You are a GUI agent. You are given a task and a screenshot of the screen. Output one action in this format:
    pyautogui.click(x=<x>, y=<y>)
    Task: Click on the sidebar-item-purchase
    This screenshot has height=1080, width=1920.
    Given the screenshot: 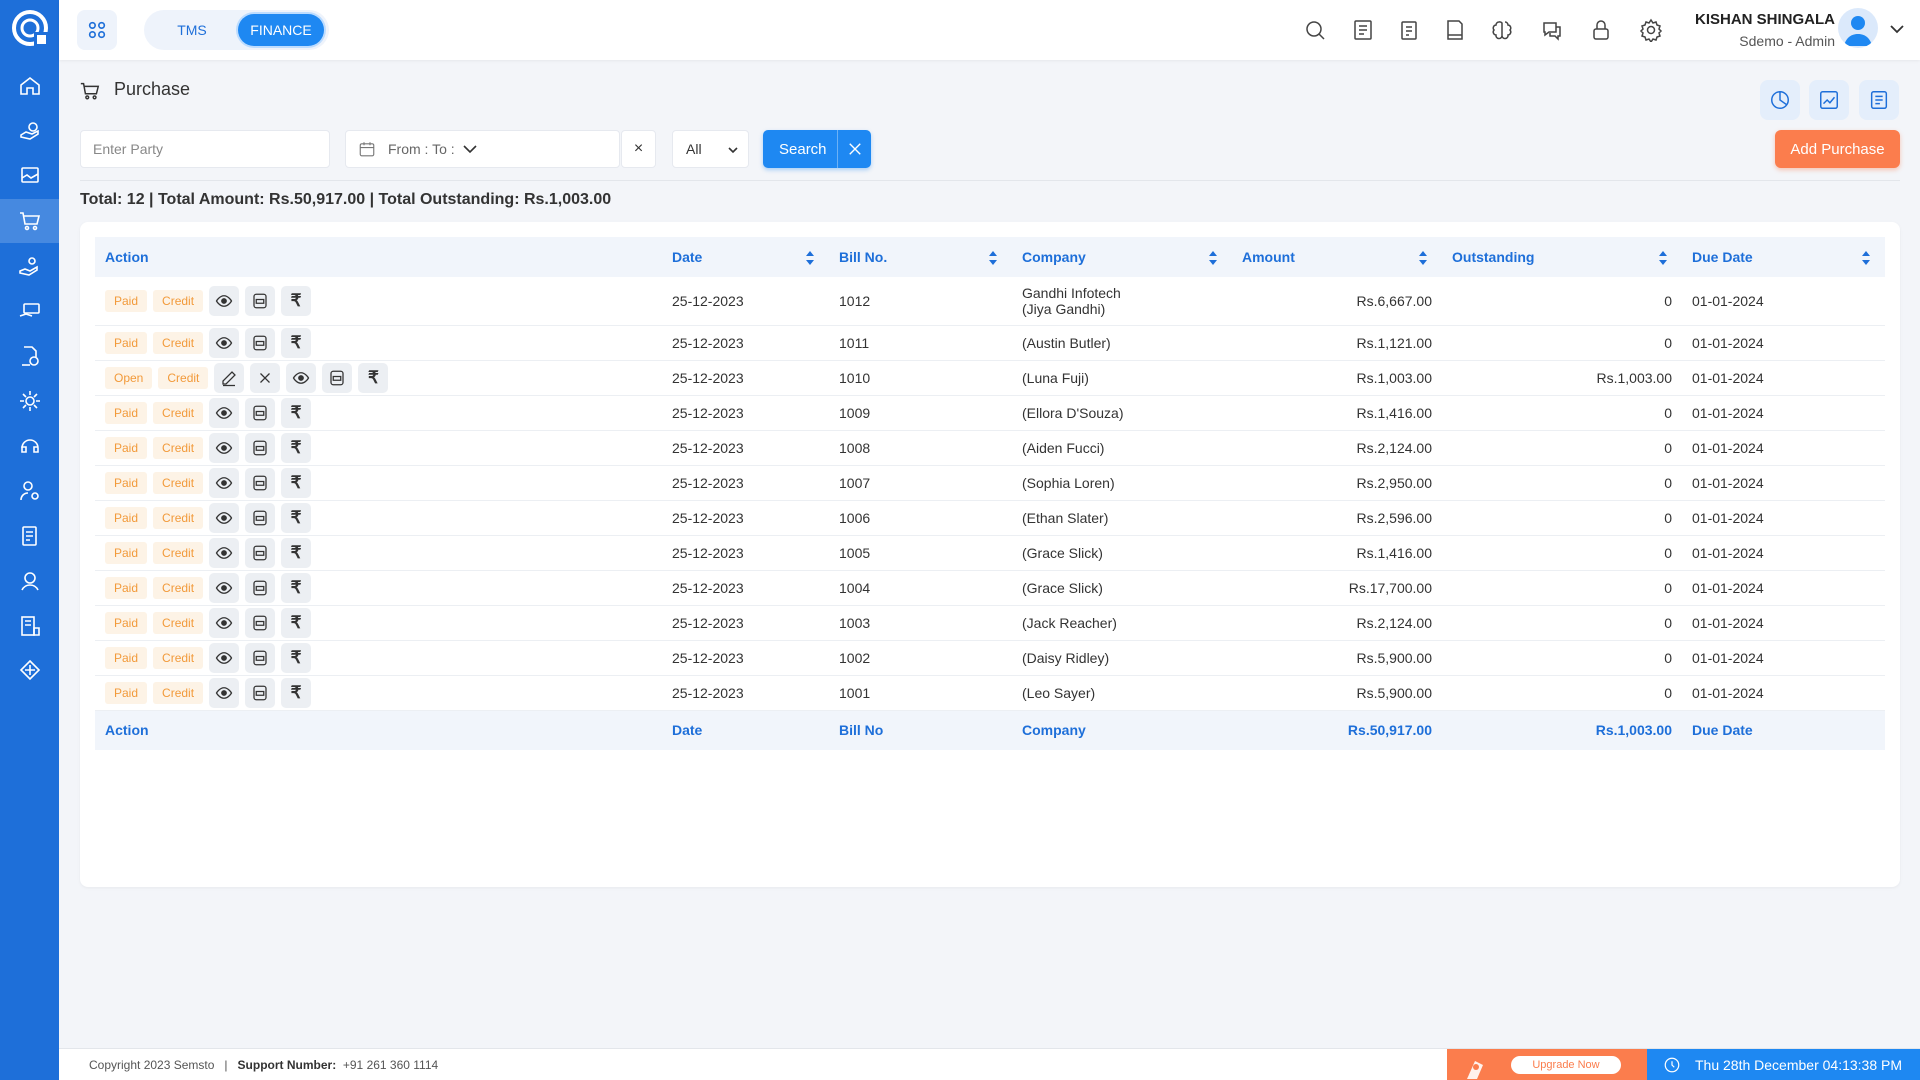 What is the action you would take?
    pyautogui.click(x=29, y=221)
    